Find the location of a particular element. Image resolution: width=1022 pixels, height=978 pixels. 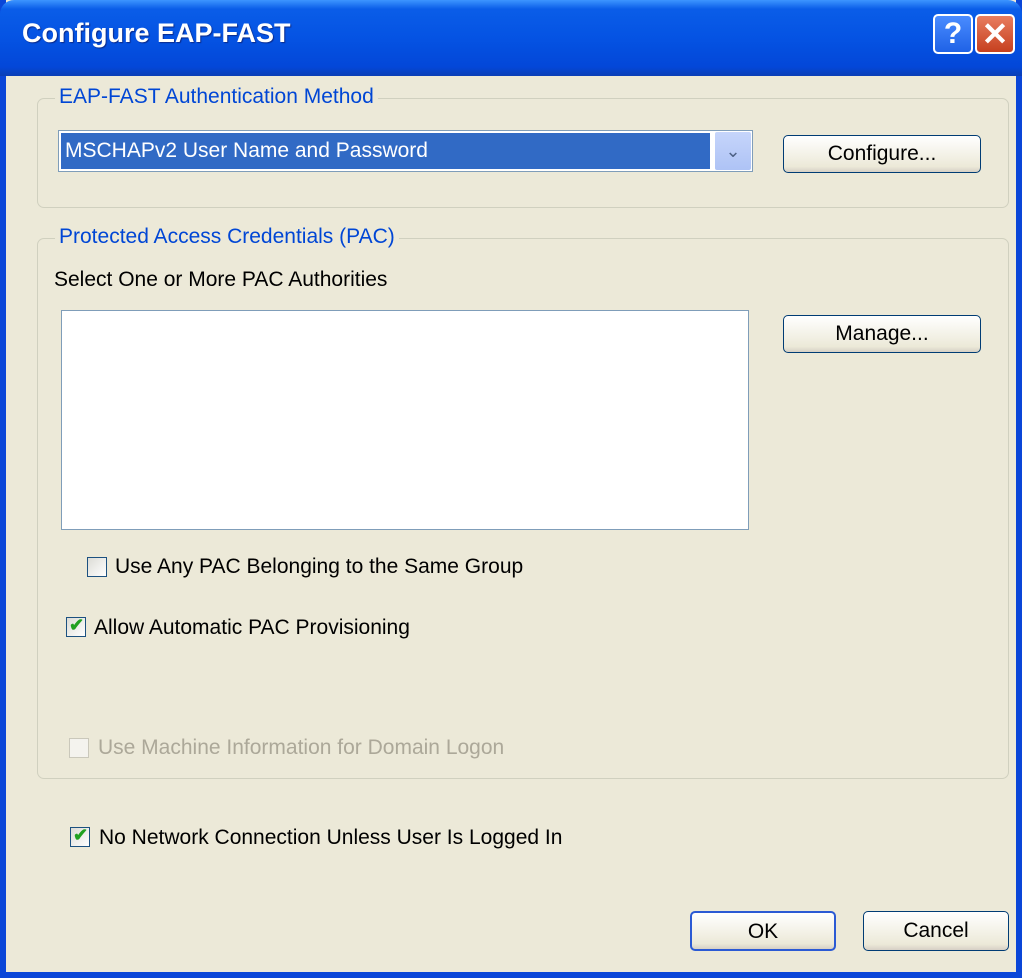

ok-button: OK is located at coordinates (763, 931).